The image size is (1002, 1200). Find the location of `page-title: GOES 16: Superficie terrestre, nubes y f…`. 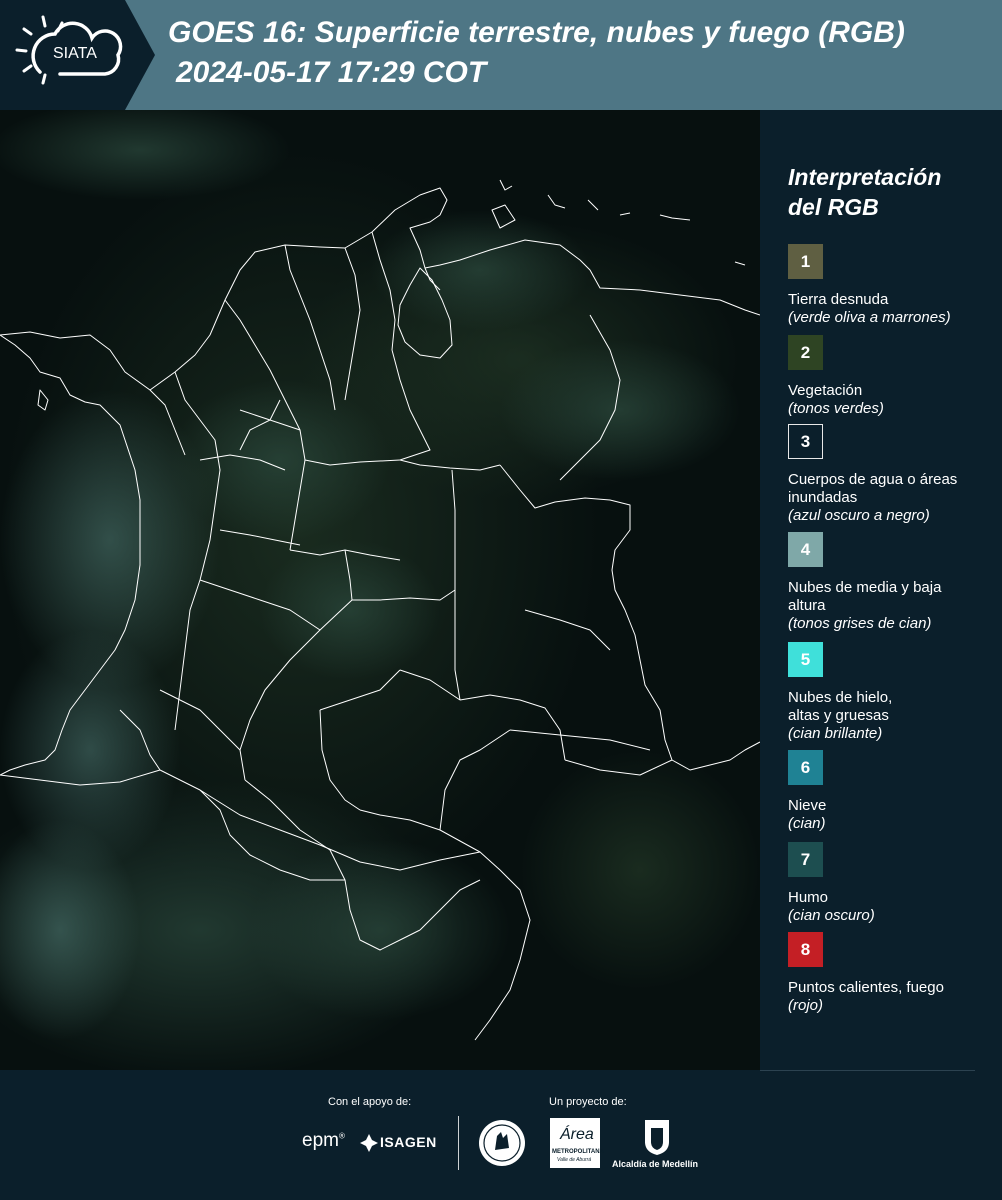

page-title: GOES 16: Superficie terrestre, nubes y f… is located at coordinates (536, 32).